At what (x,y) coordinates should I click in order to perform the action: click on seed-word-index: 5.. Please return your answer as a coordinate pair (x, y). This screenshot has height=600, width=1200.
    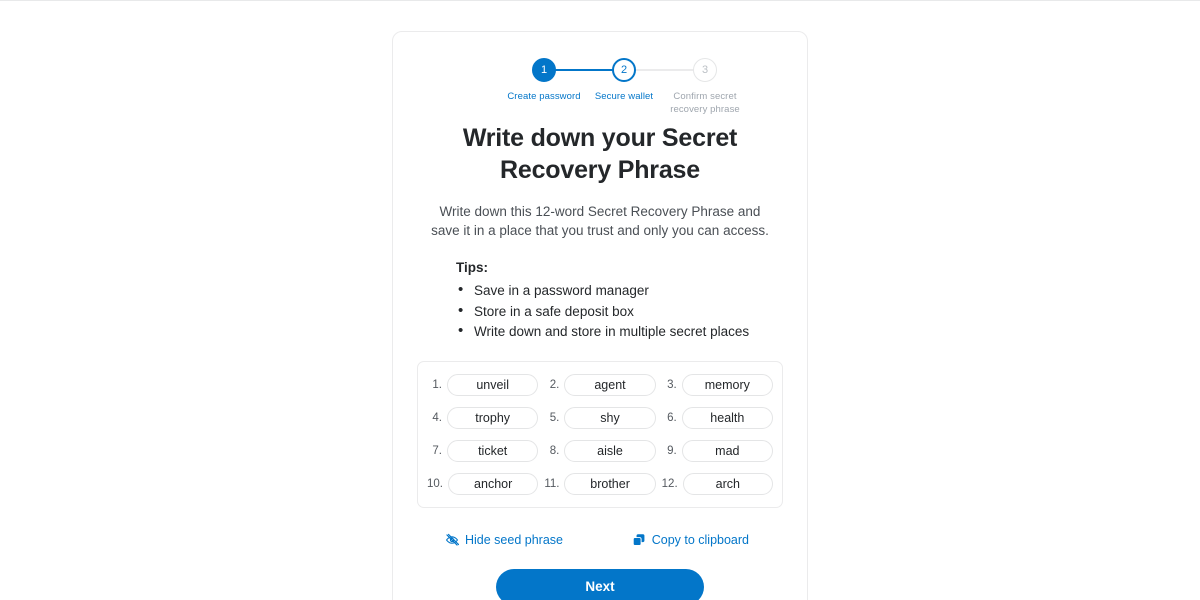
    Looking at the image, I should click on (554, 417).